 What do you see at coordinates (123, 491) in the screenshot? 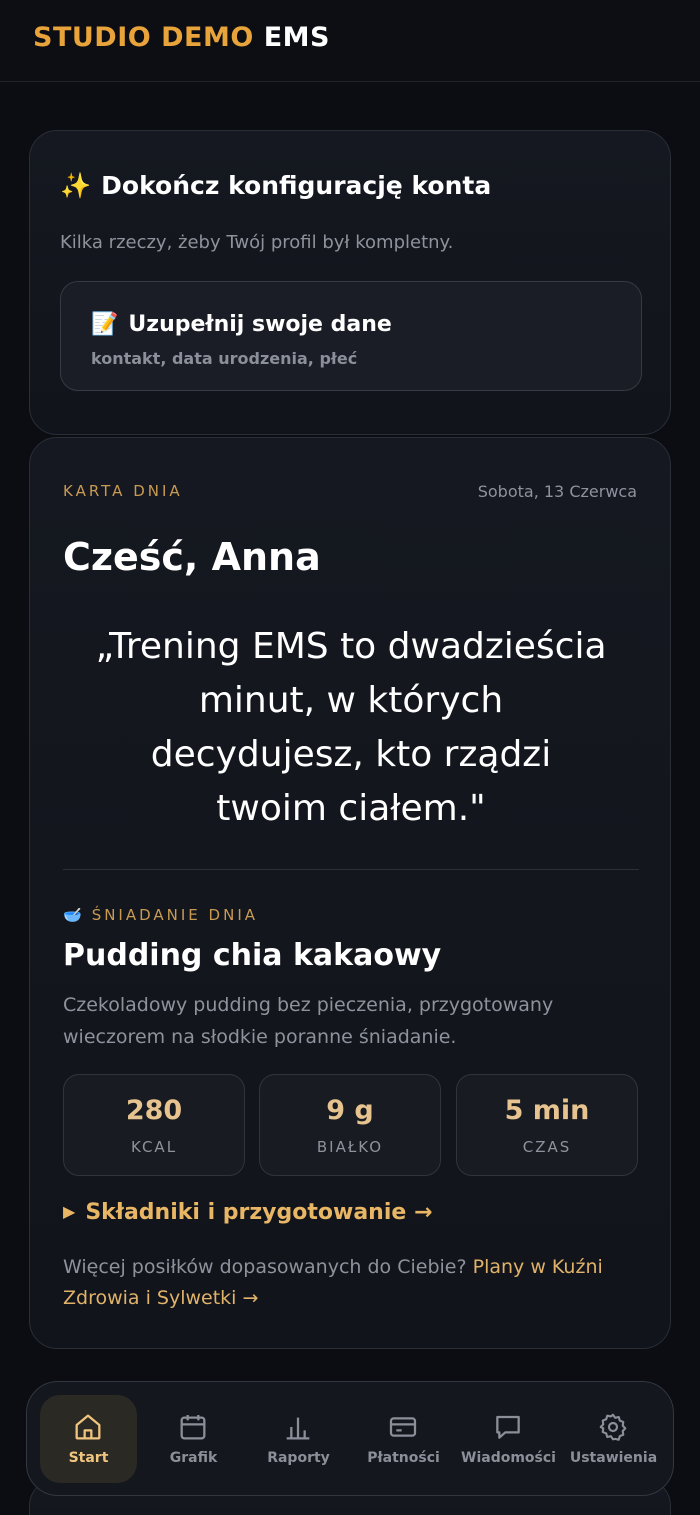
I see `day-card-eyebrow: KARTA DNIA` at bounding box center [123, 491].